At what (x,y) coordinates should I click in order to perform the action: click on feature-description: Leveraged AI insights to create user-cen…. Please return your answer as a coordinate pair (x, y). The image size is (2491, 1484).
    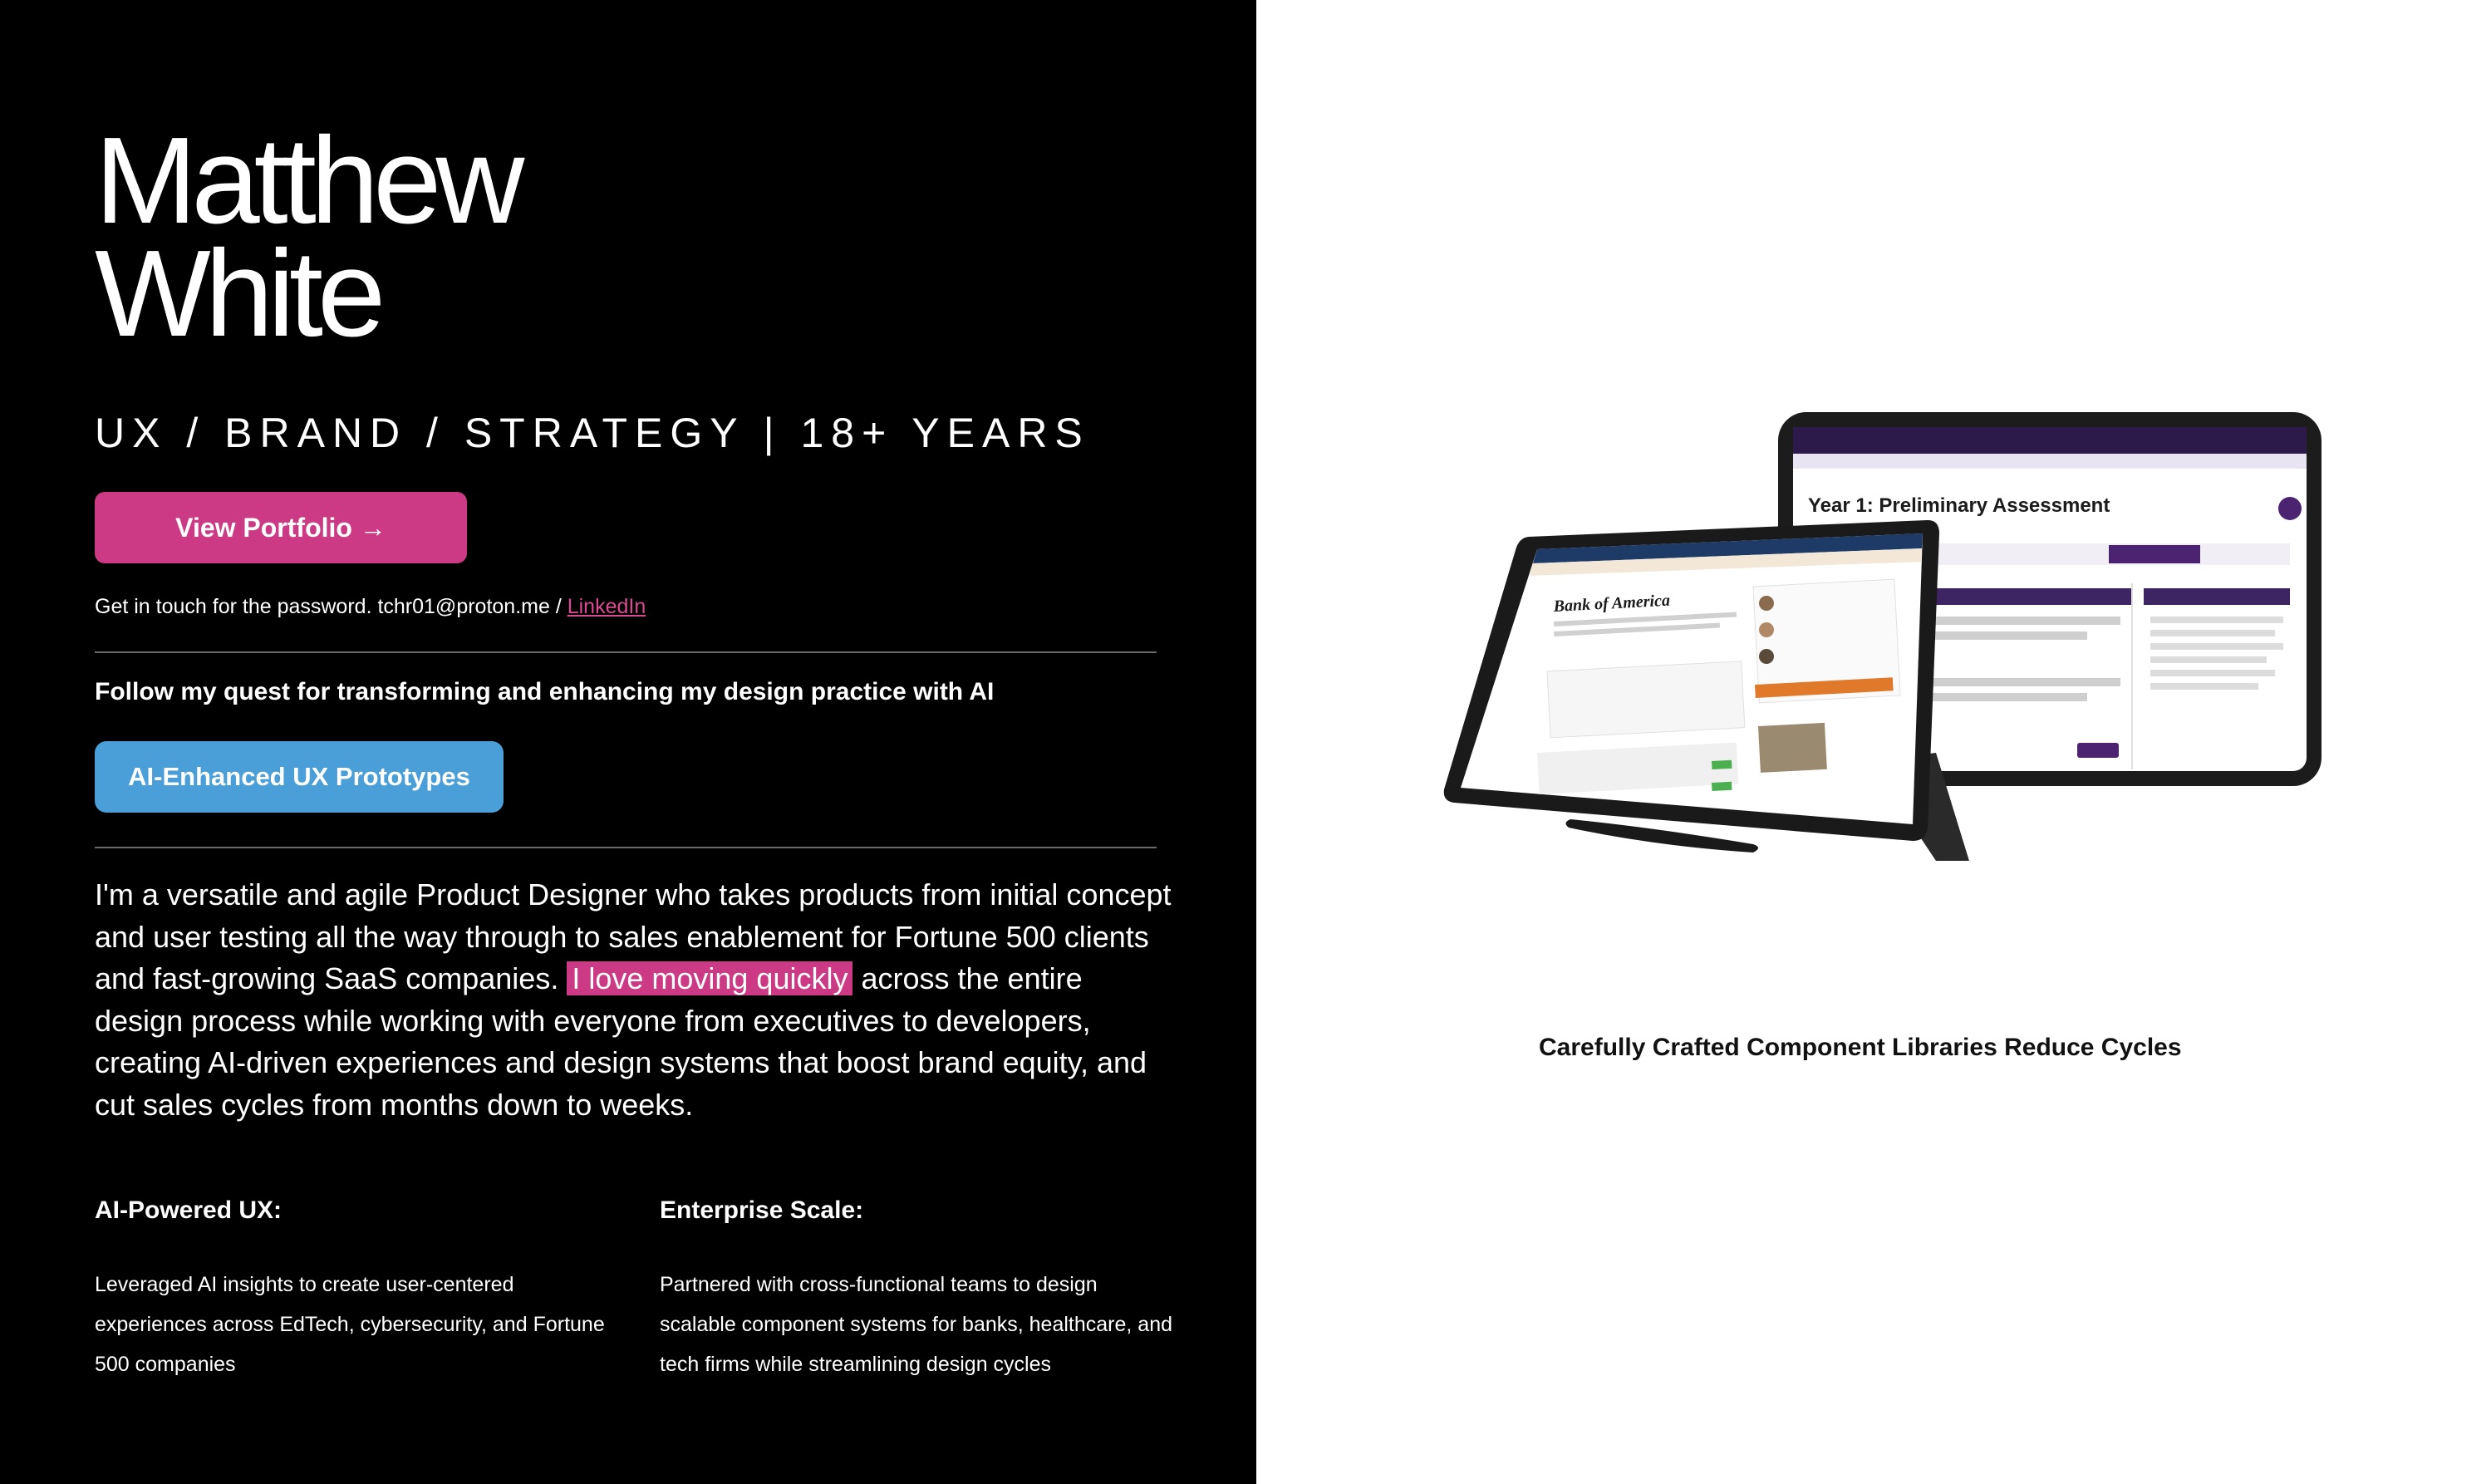
    Looking at the image, I should click on (350, 1324).